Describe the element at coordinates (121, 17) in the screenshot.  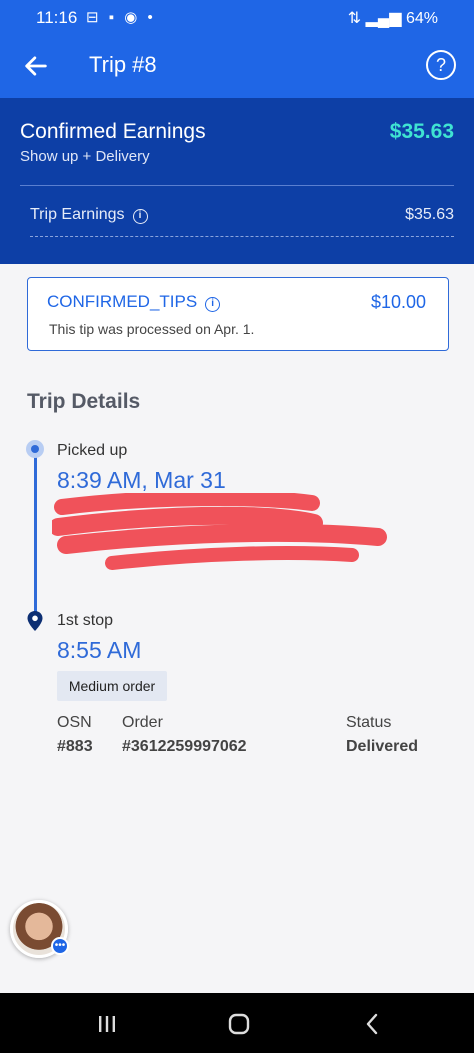
I see `notification-icons: ⊟ ▪ ◉ •` at that location.